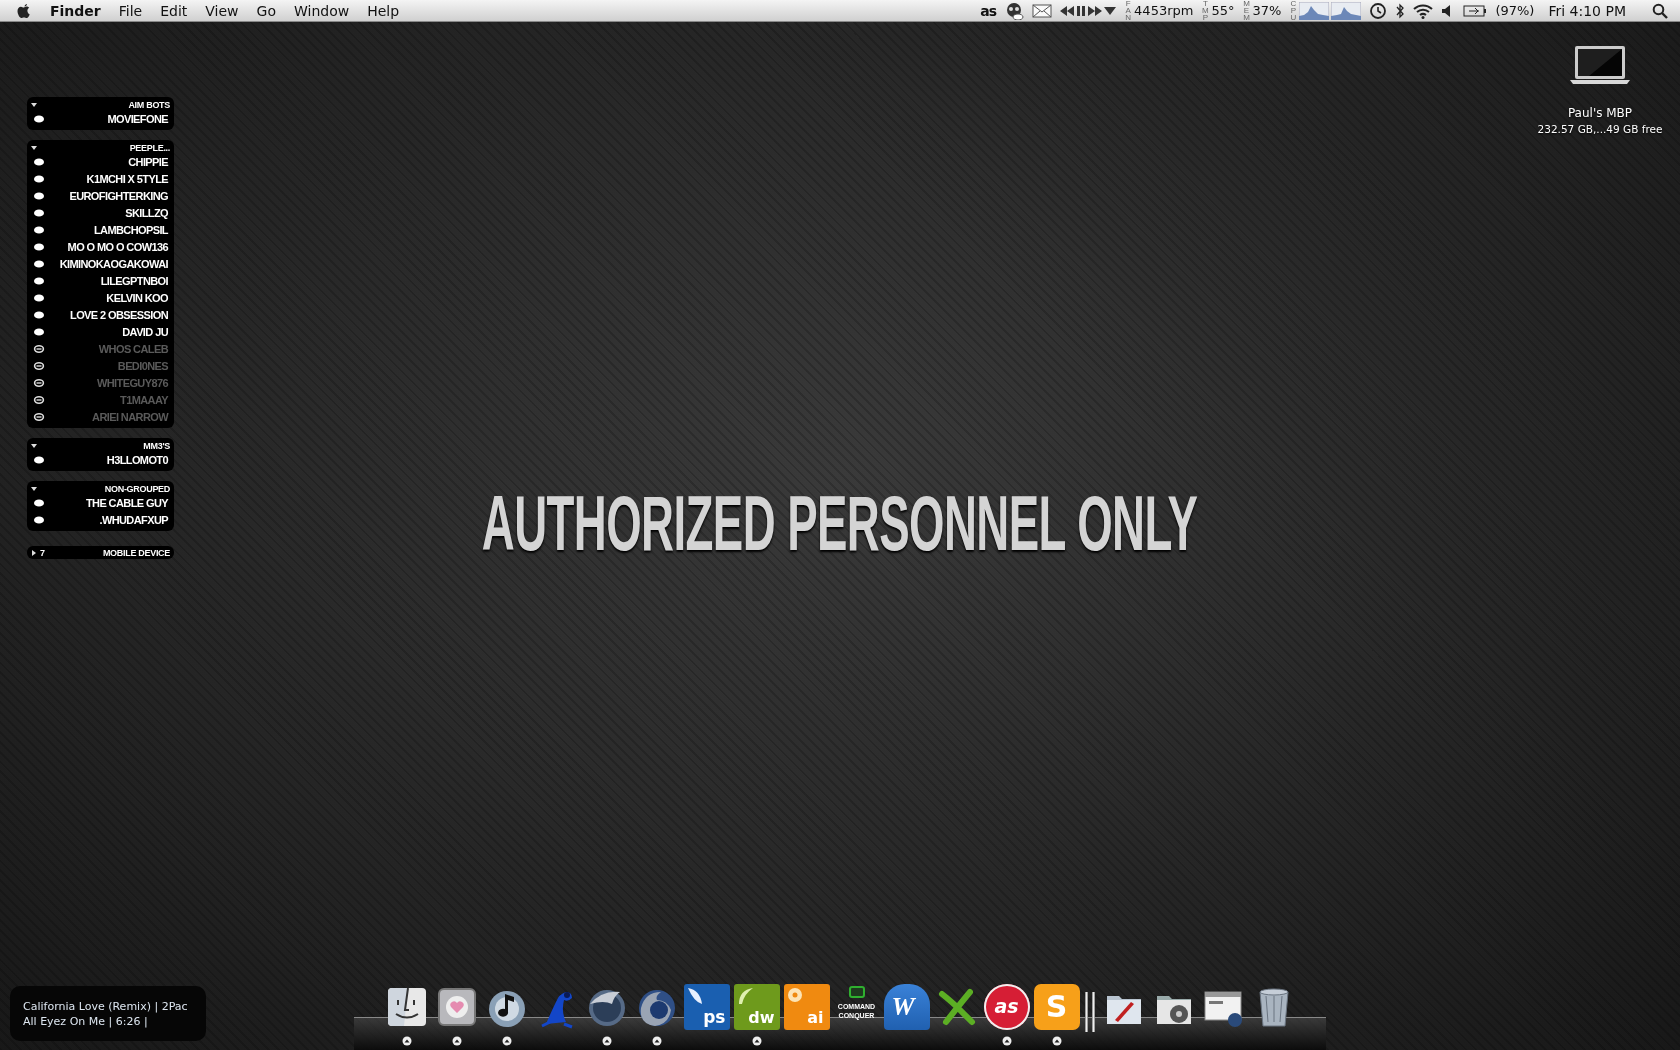 This screenshot has width=1680, height=1050. What do you see at coordinates (745, 996) in the screenshot?
I see `leaf-icon` at bounding box center [745, 996].